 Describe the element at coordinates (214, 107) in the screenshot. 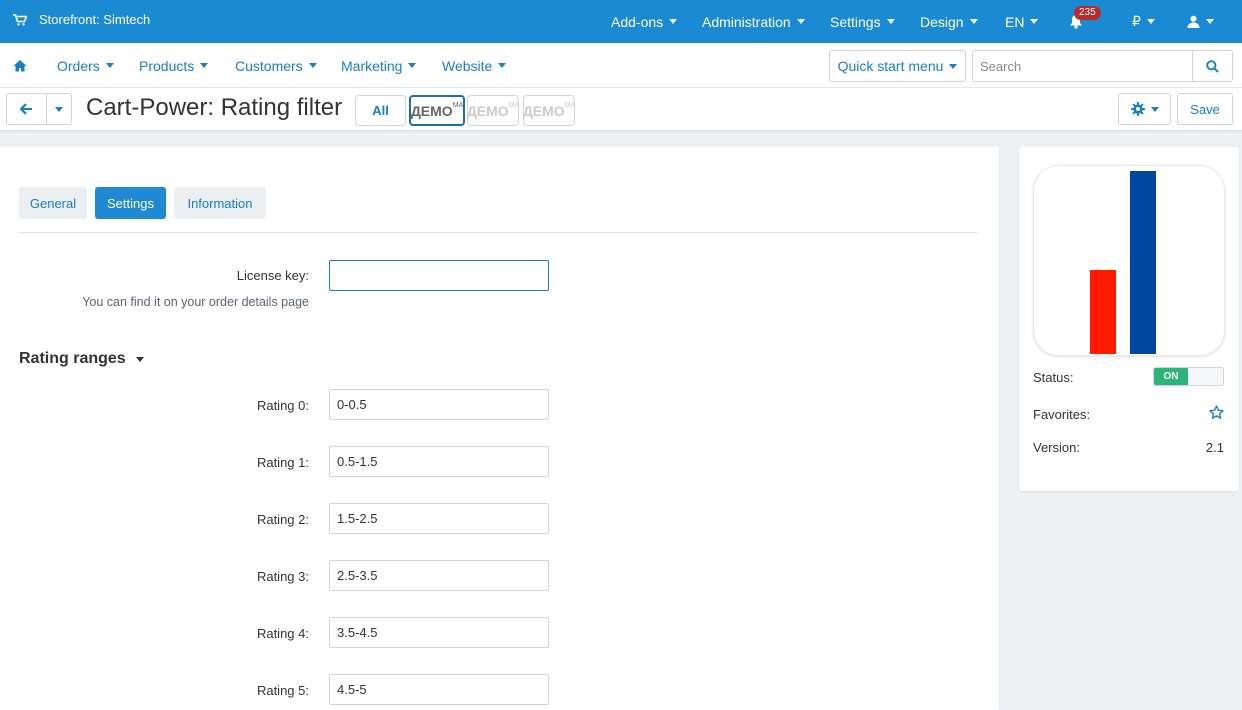

I see `page-title: Cart-Power: Rating filter` at that location.